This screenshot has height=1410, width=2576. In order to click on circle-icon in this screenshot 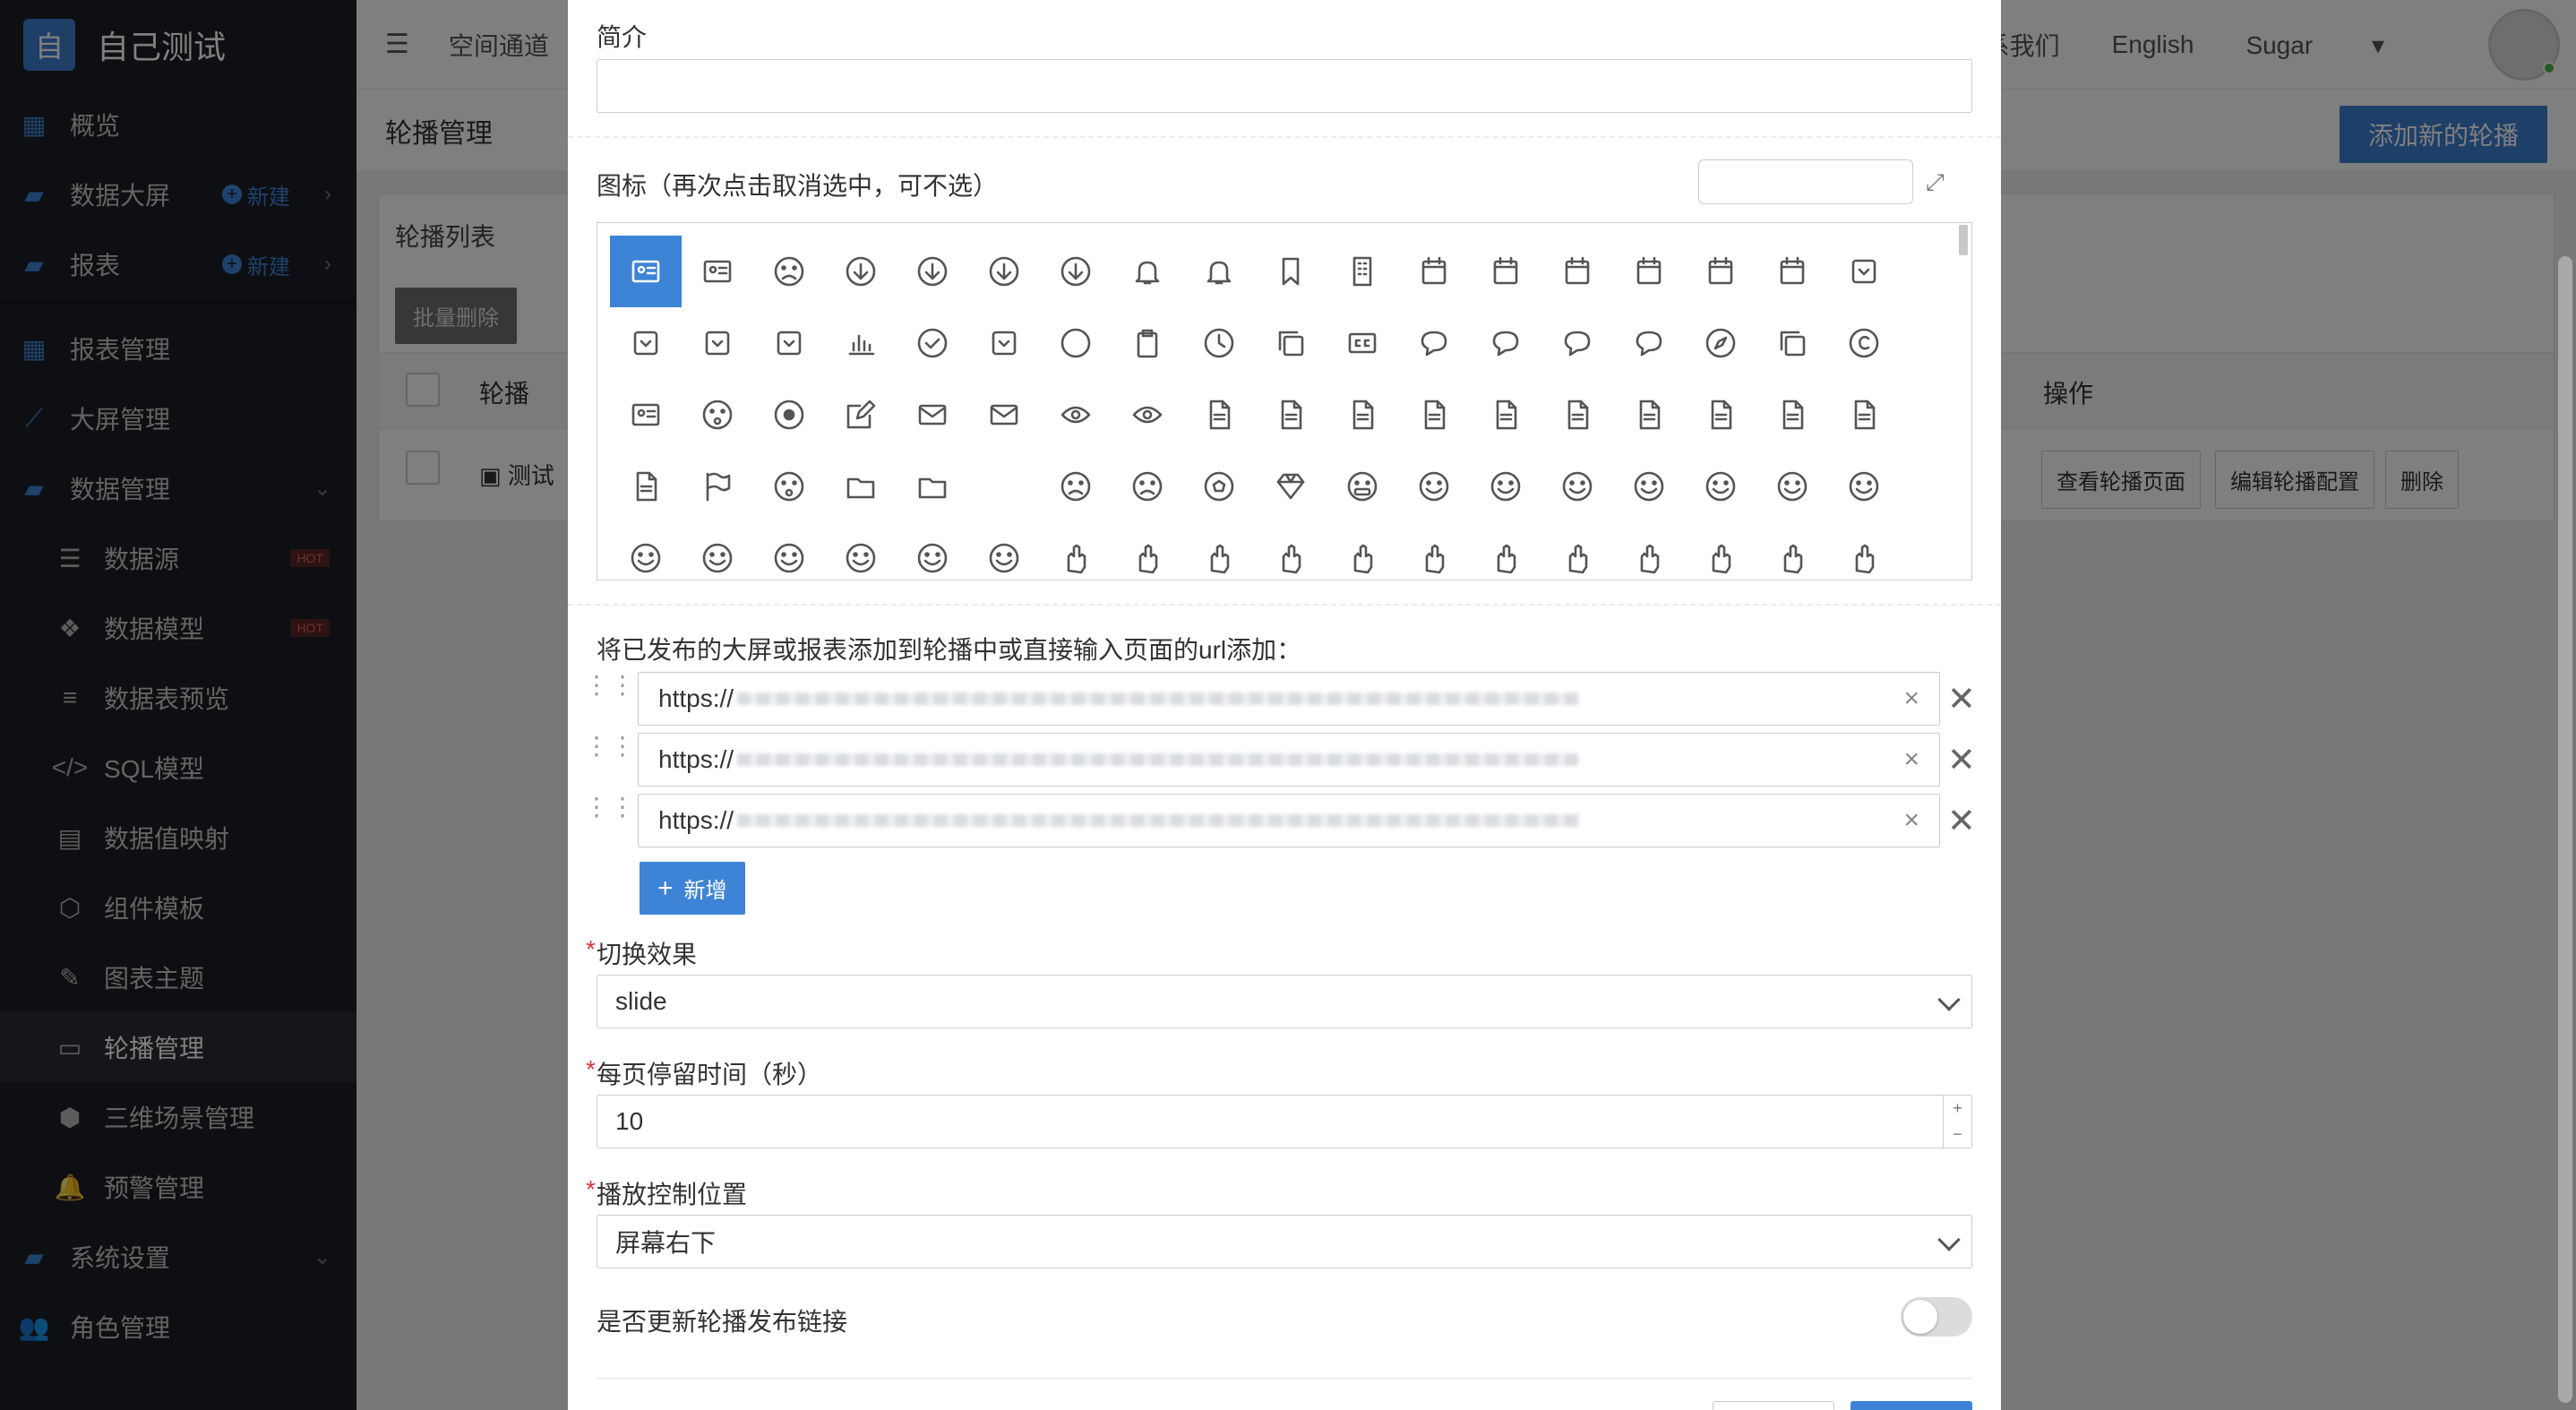, I will do `click(1076, 343)`.